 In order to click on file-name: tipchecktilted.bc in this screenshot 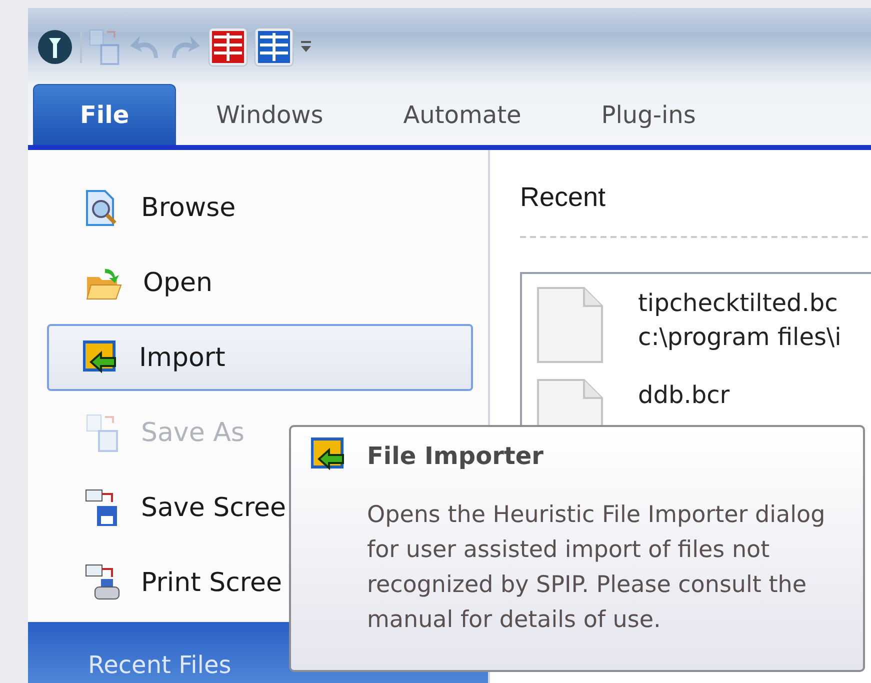, I will do `click(740, 303)`.